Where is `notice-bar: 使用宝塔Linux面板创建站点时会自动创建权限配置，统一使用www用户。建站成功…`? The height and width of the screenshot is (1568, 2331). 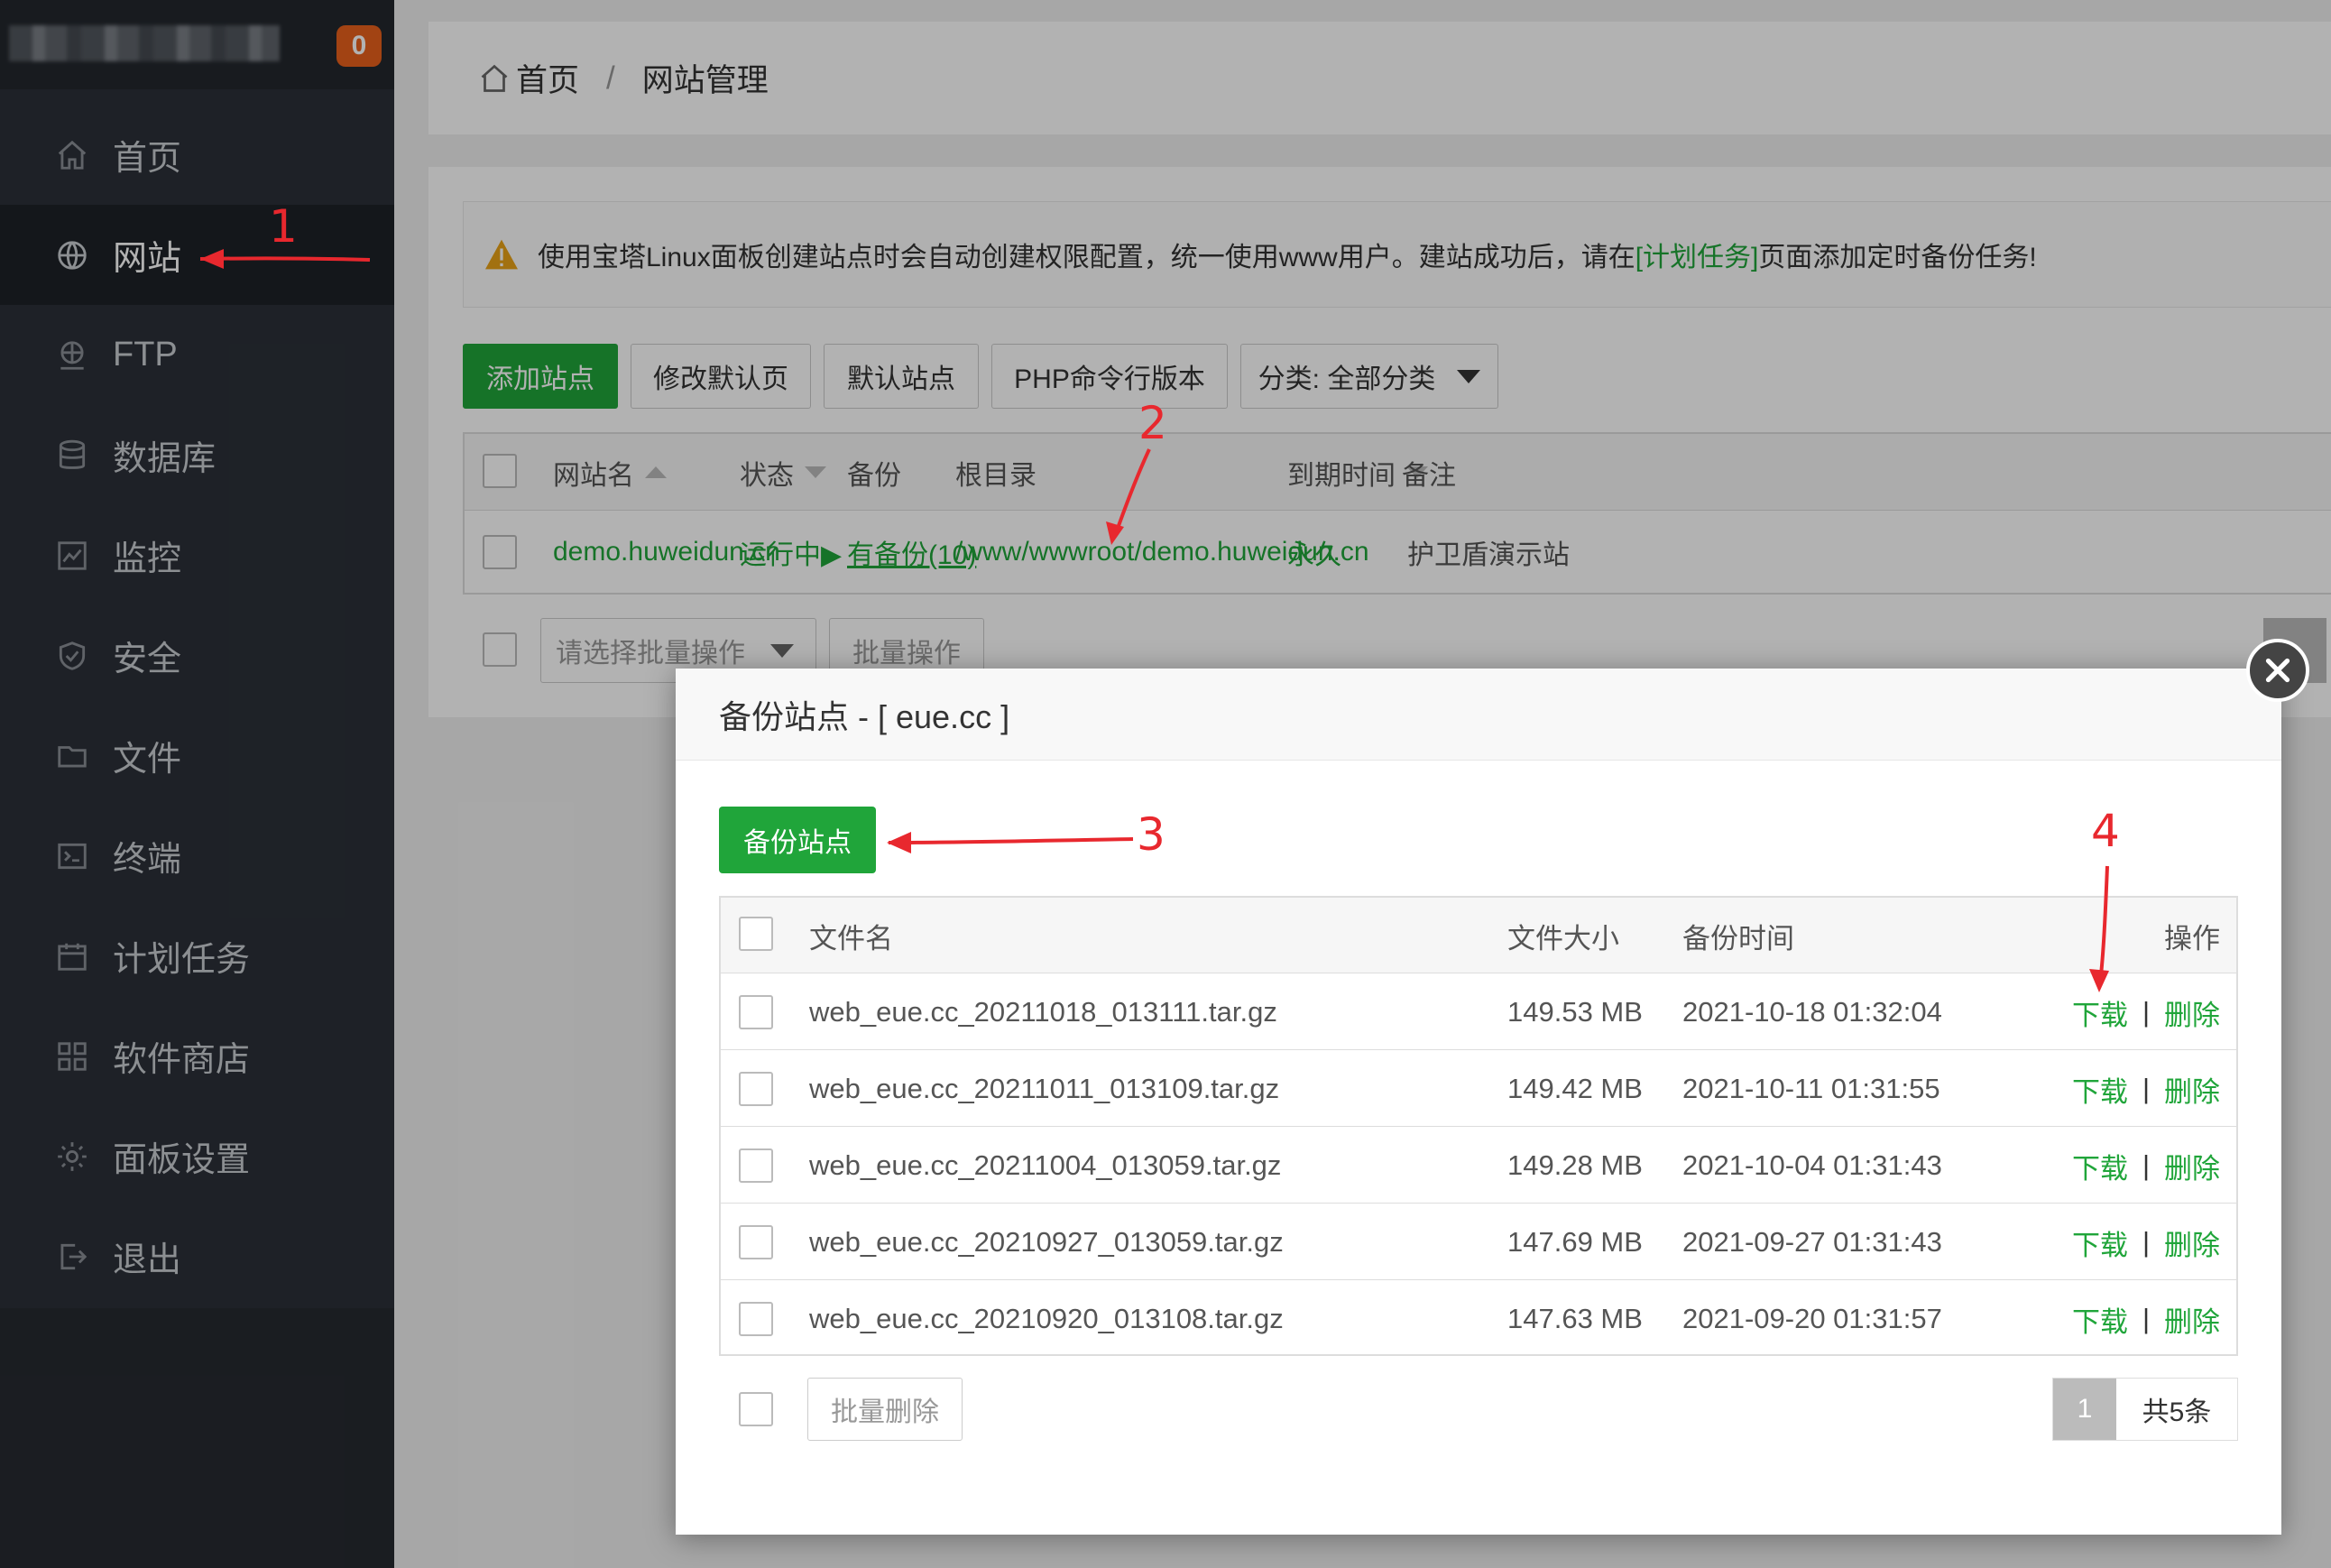 notice-bar: 使用宝塔Linux面板创建站点时会自动创建权限配置，统一使用www用户。建站成功… is located at coordinates (1397, 254).